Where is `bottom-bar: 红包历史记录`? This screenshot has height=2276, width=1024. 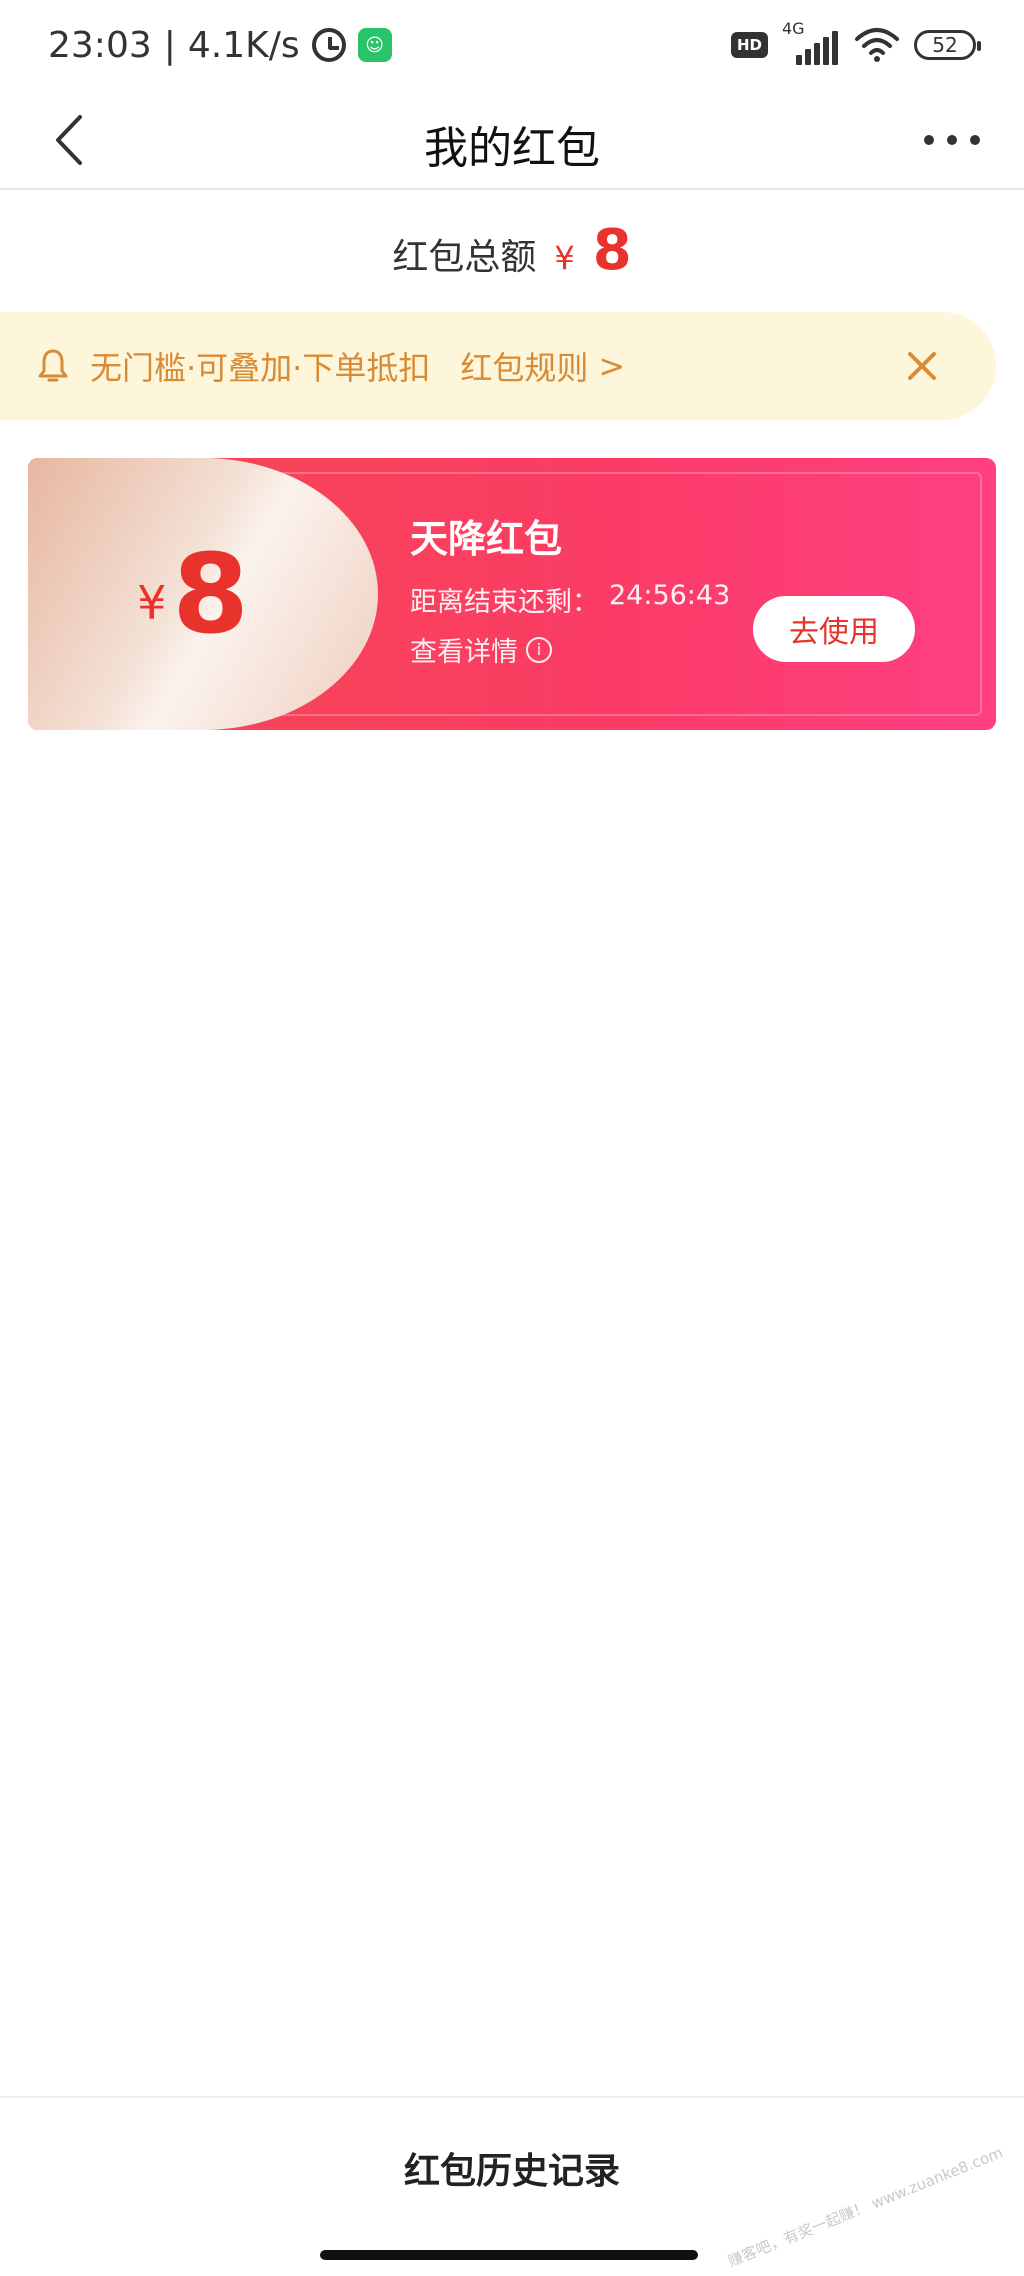
bottom-bar: 红包历史记录 is located at coordinates (512, 2186).